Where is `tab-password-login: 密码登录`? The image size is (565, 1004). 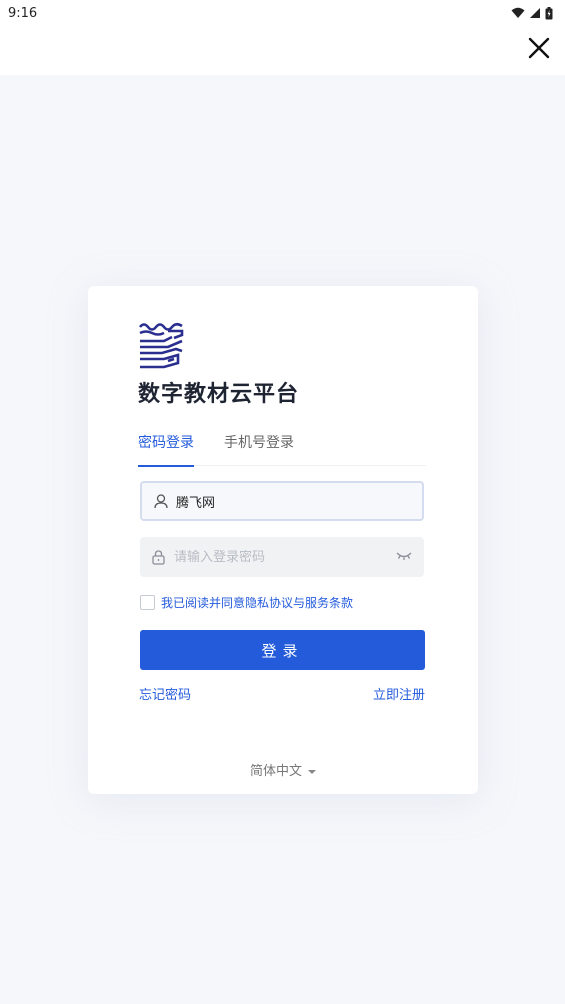
tab-password-login: 密码登录 is located at coordinates (166, 449).